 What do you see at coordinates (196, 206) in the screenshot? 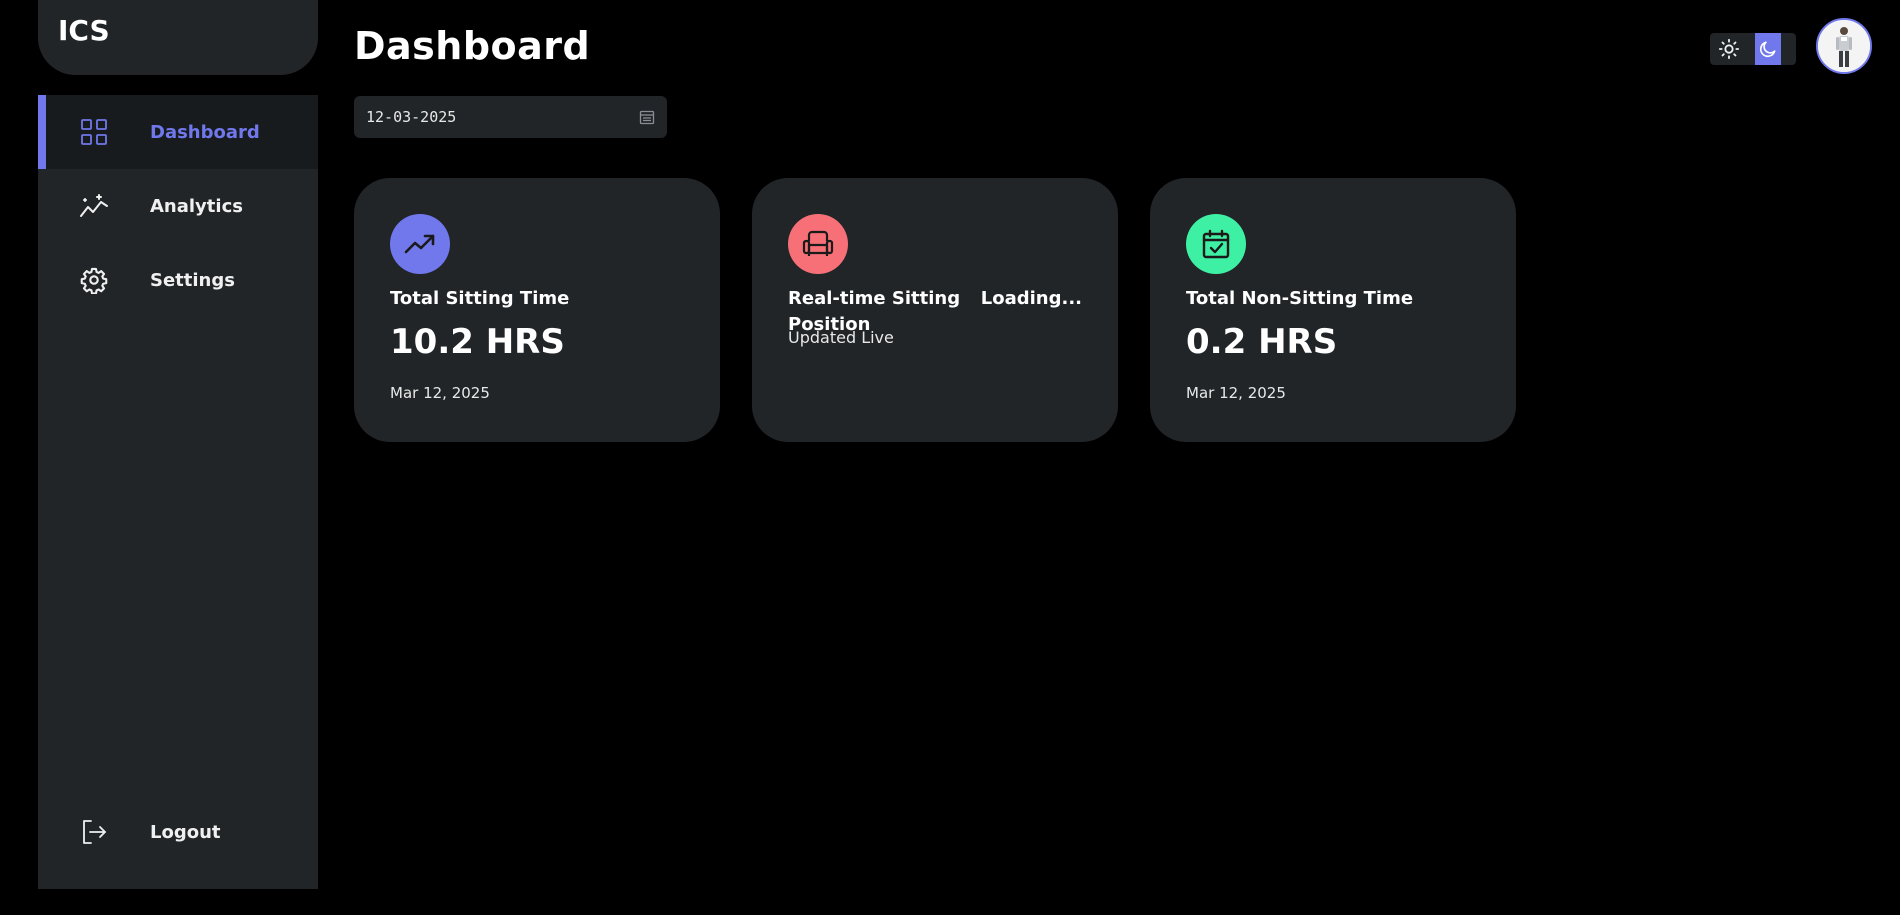
I see `sidebar-item-label: Analytics` at bounding box center [196, 206].